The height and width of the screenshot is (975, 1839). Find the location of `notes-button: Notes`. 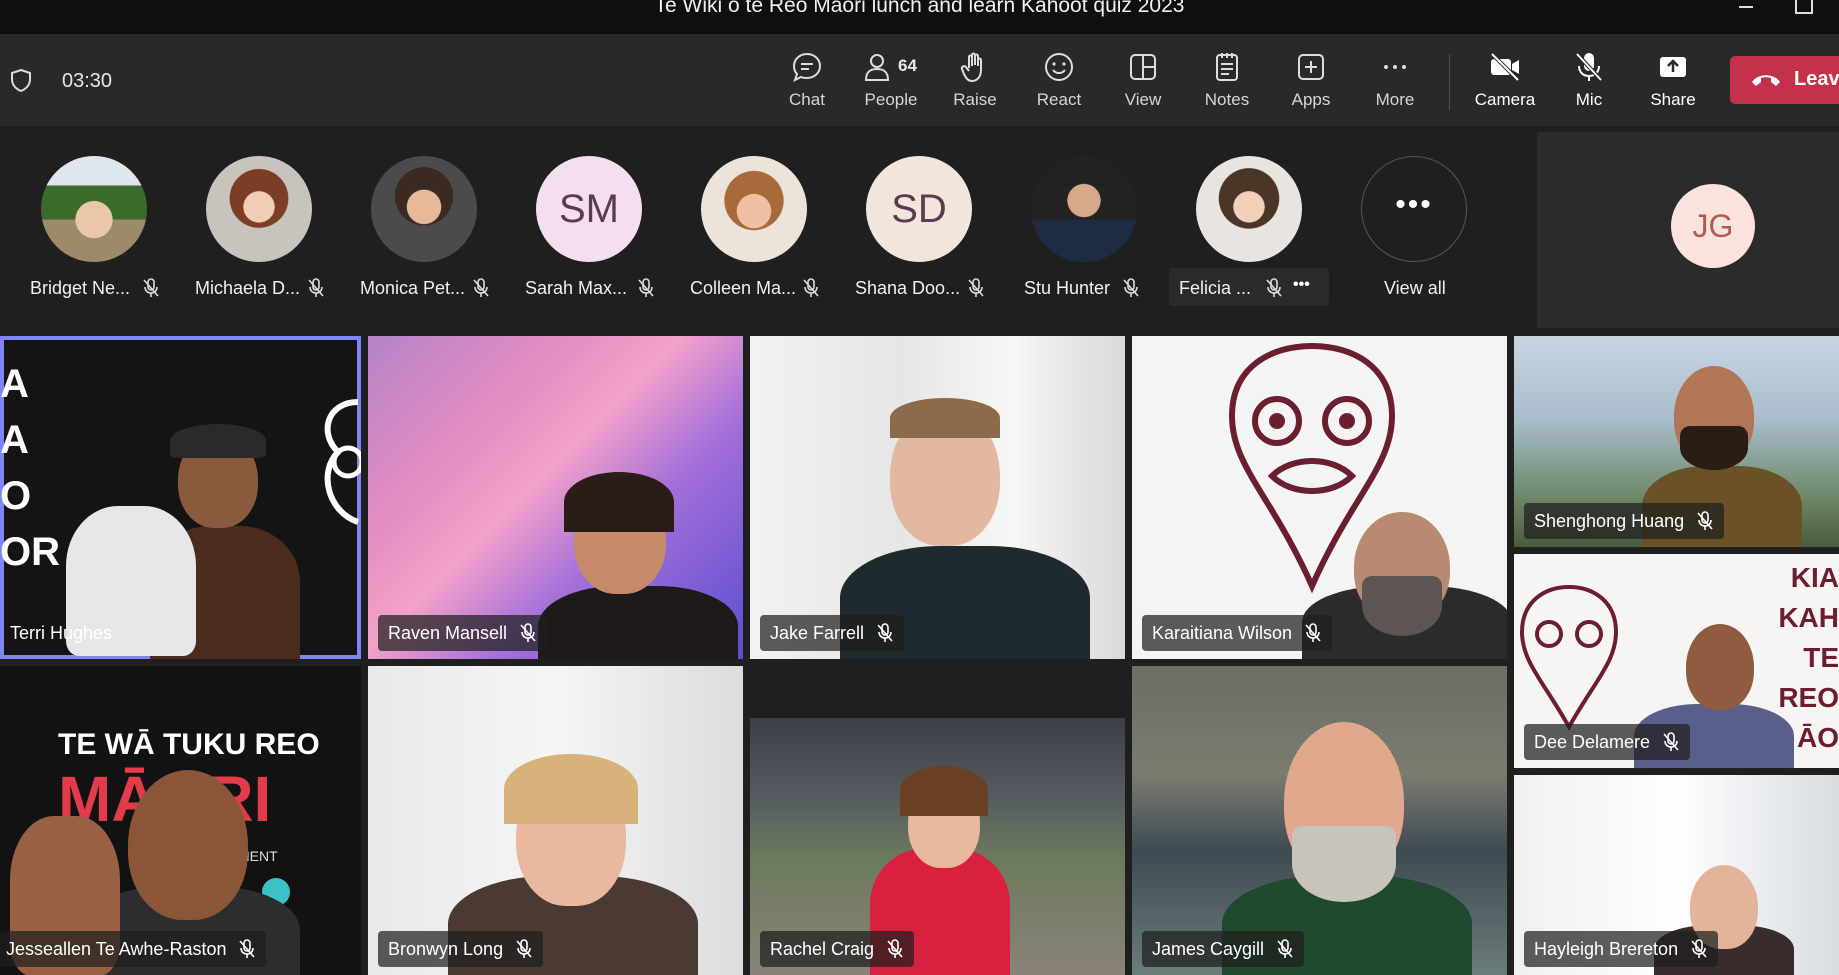

notes-button: Notes is located at coordinates (1227, 84).